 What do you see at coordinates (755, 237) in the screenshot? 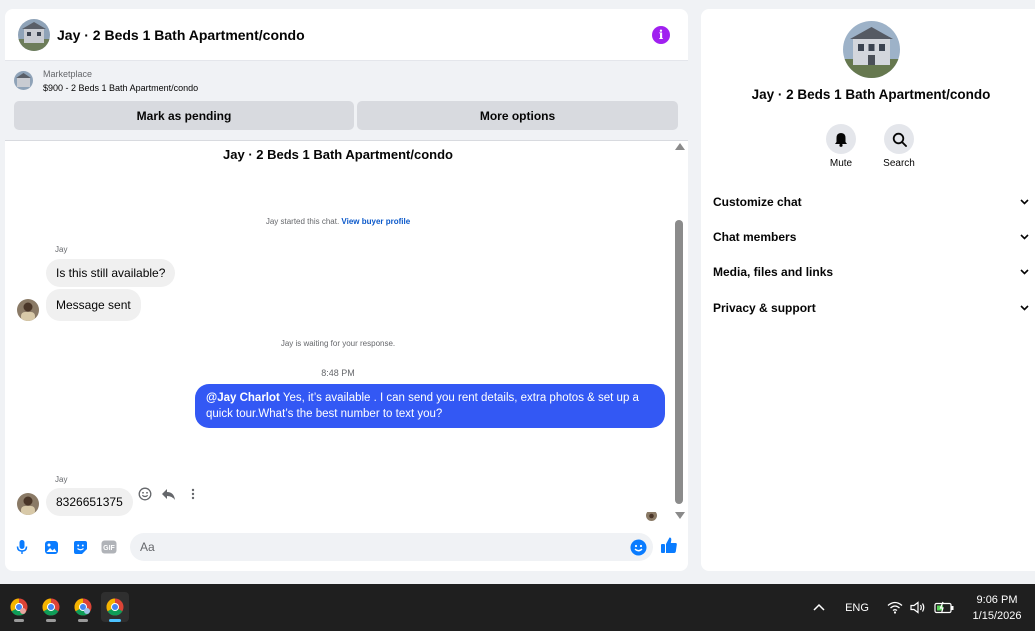
I see `section-label: Chat members` at bounding box center [755, 237].